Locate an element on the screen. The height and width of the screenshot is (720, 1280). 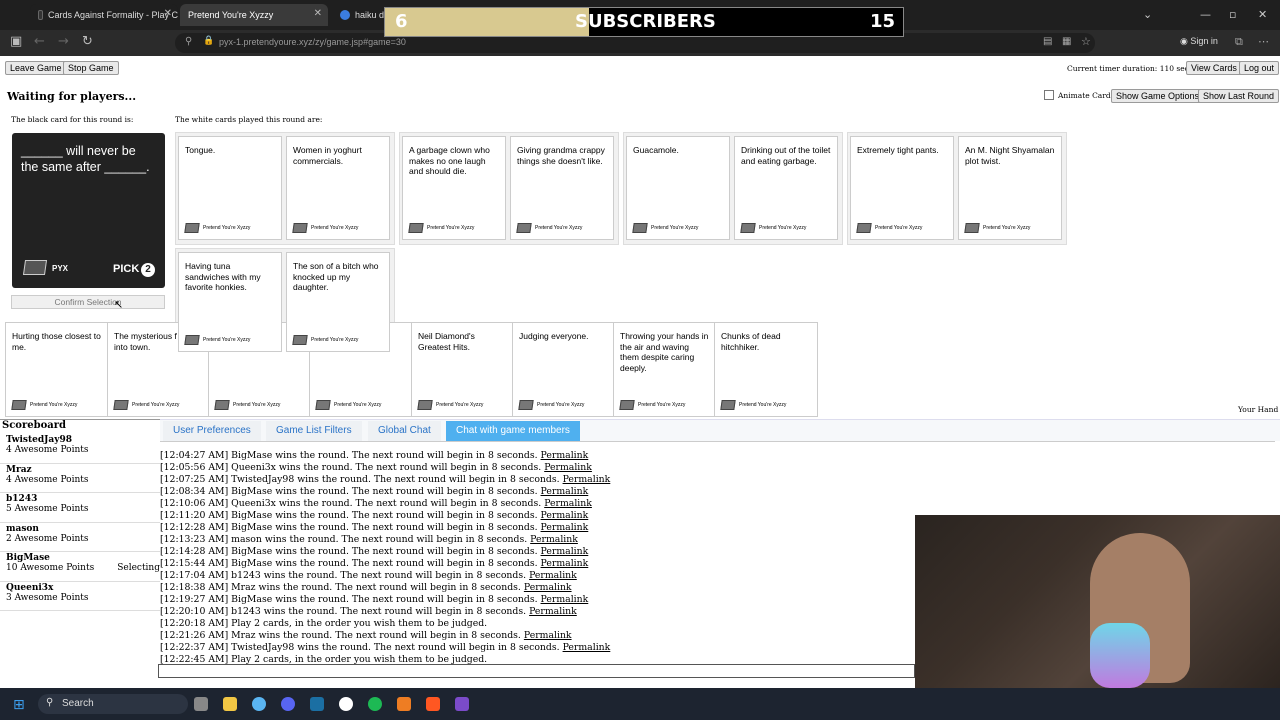
file-explorer-icon is located at coordinates (230, 704).